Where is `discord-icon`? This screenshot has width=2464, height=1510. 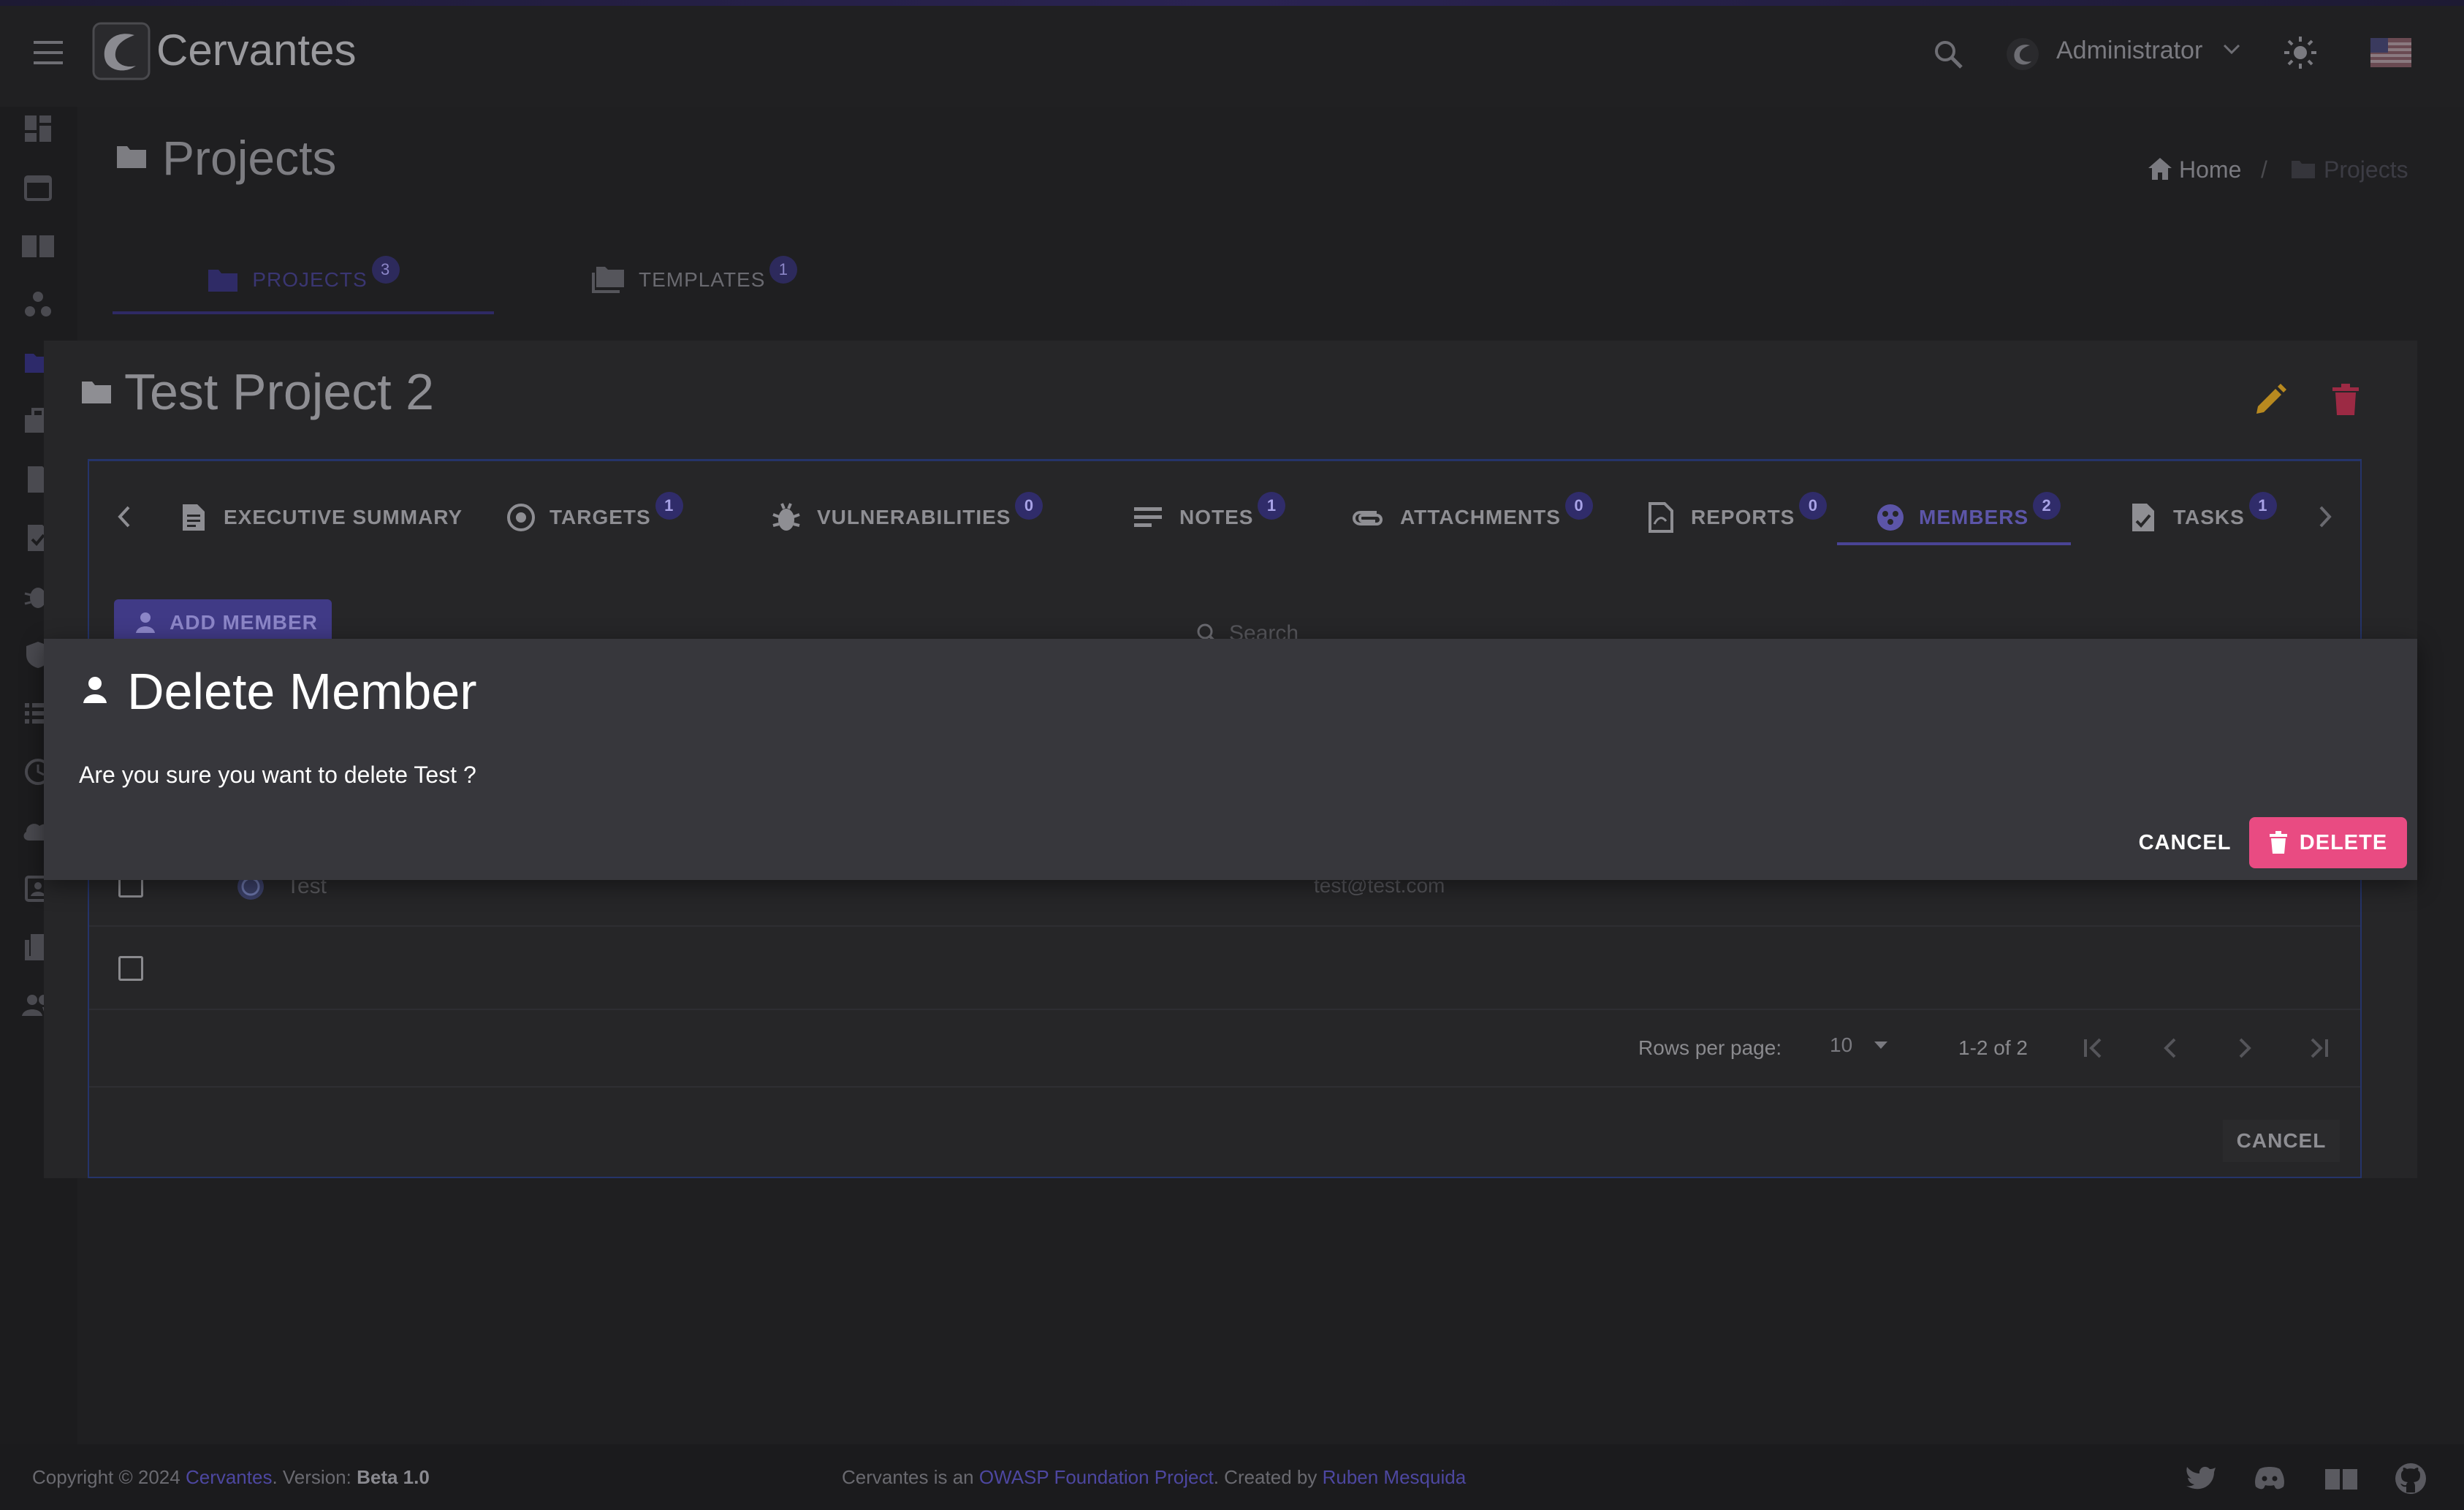
discord-icon is located at coordinates (2270, 1478).